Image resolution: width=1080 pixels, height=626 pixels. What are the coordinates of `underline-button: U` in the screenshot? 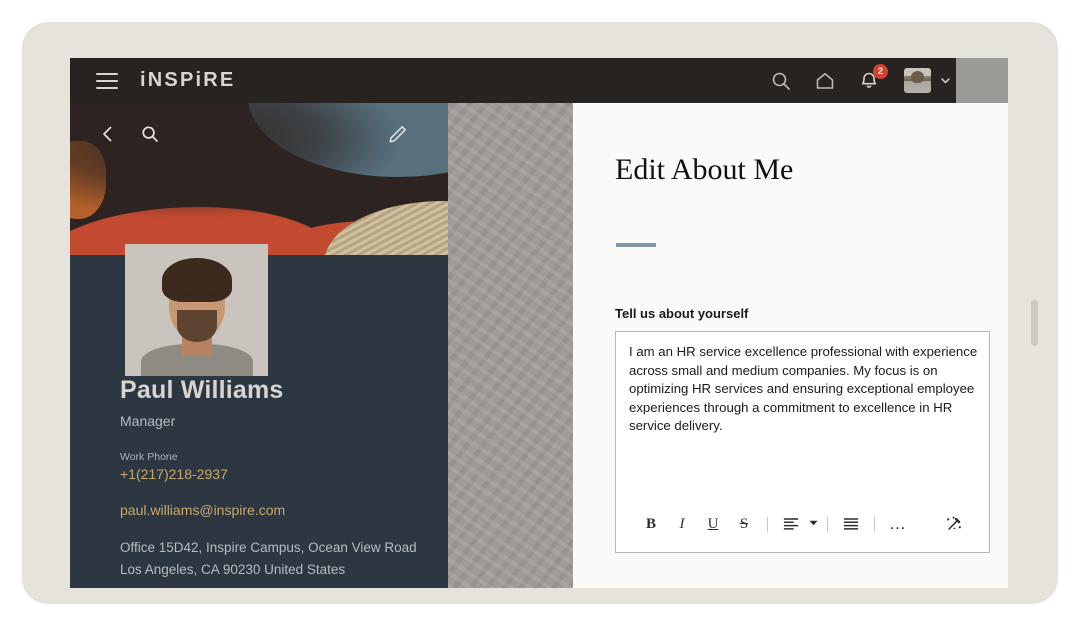 It's located at (713, 524).